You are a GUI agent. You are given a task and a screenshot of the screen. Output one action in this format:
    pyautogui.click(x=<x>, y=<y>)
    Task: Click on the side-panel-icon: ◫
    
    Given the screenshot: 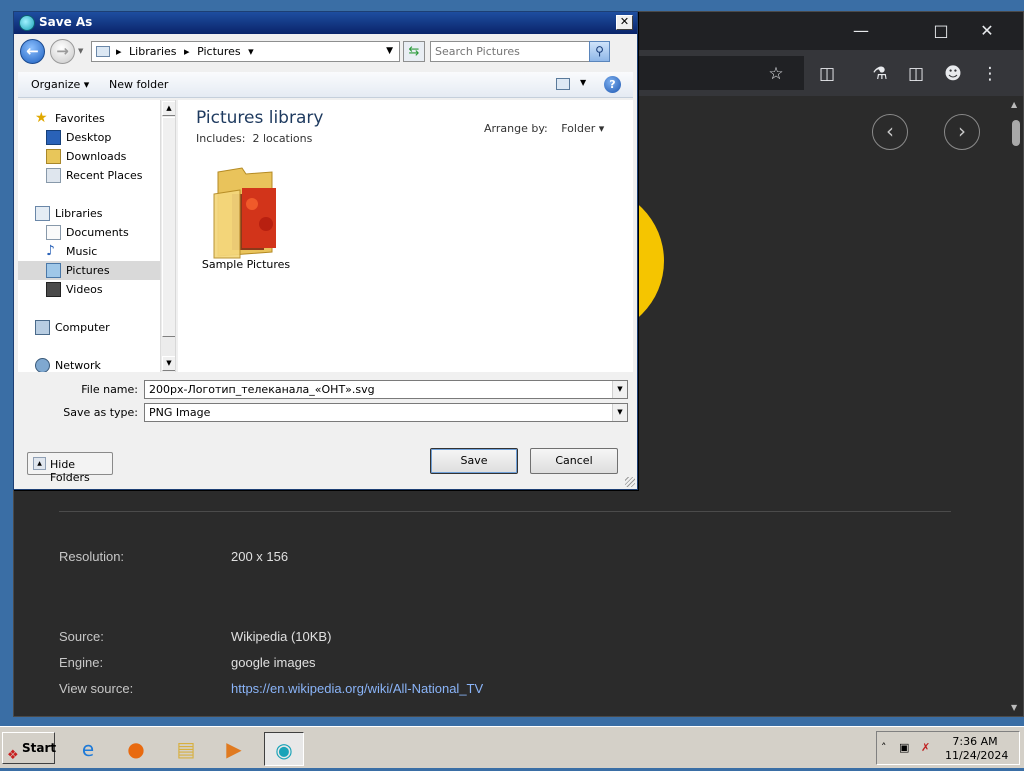 What is the action you would take?
    pyautogui.click(x=916, y=74)
    